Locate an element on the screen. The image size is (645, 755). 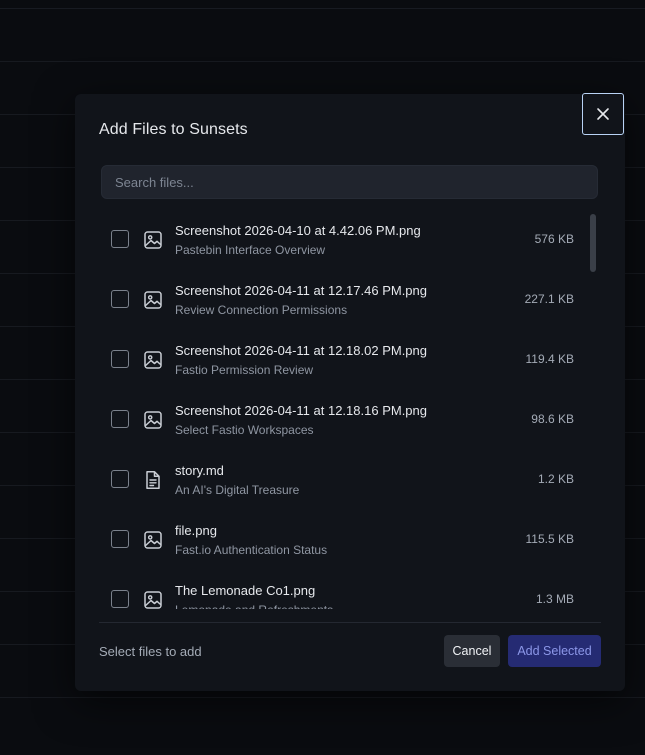
file-name: Screenshot 2026-04-11 at 12.17.46 PM.png is located at coordinates (301, 290).